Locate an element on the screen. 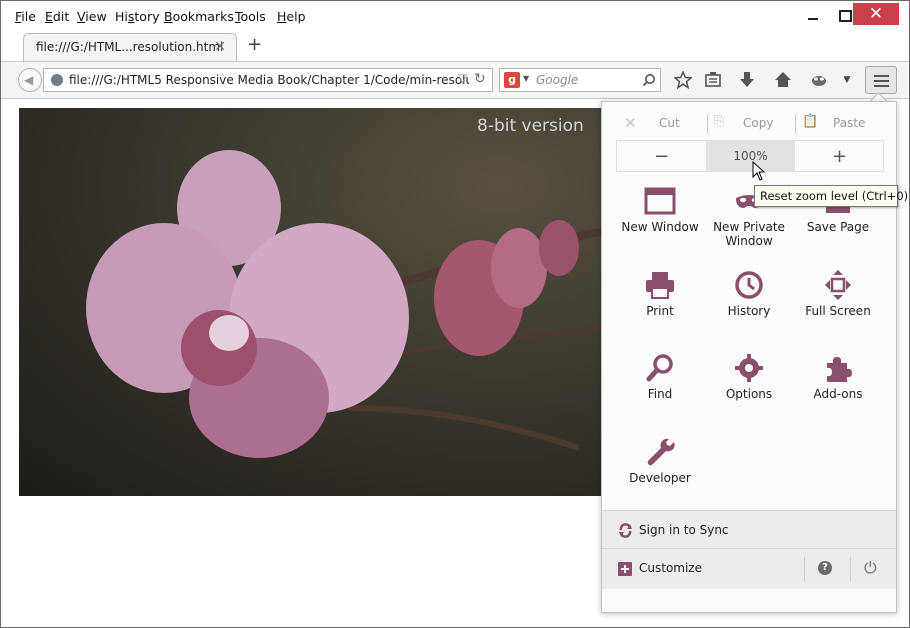 The image size is (910, 628). maximize-icon is located at coordinates (845, 16).